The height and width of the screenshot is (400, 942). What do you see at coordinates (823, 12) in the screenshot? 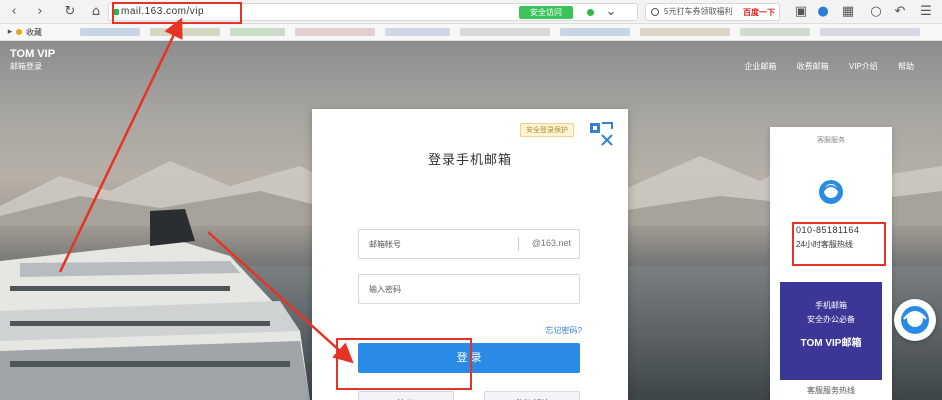
I see `browser-icon: ●` at bounding box center [823, 12].